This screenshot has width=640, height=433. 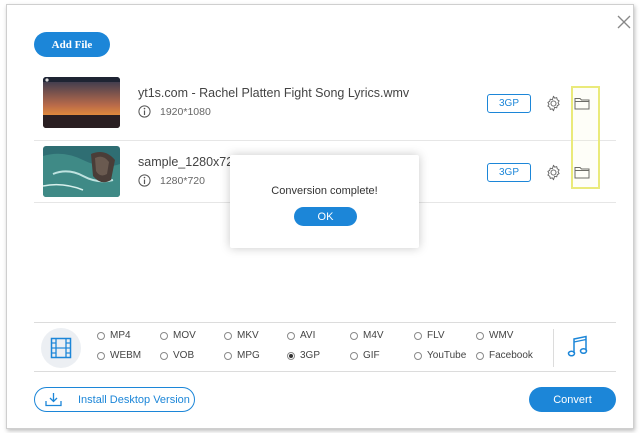 I want to click on ok-button: OK, so click(x=325, y=216).